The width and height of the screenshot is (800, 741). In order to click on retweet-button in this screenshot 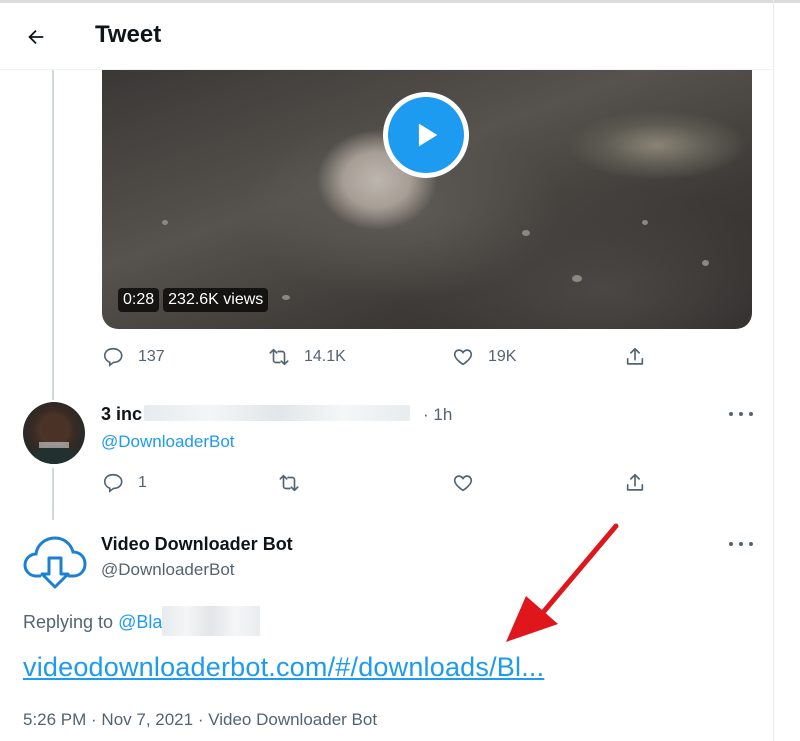, I will do `click(289, 483)`.